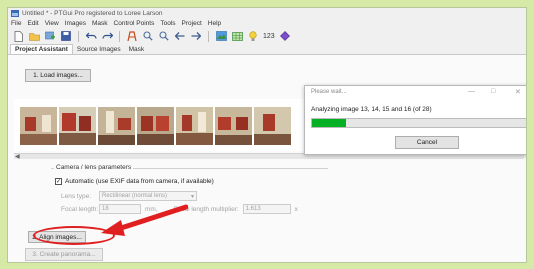 The image size is (534, 269). I want to click on arrow-left-icon, so click(180, 36).